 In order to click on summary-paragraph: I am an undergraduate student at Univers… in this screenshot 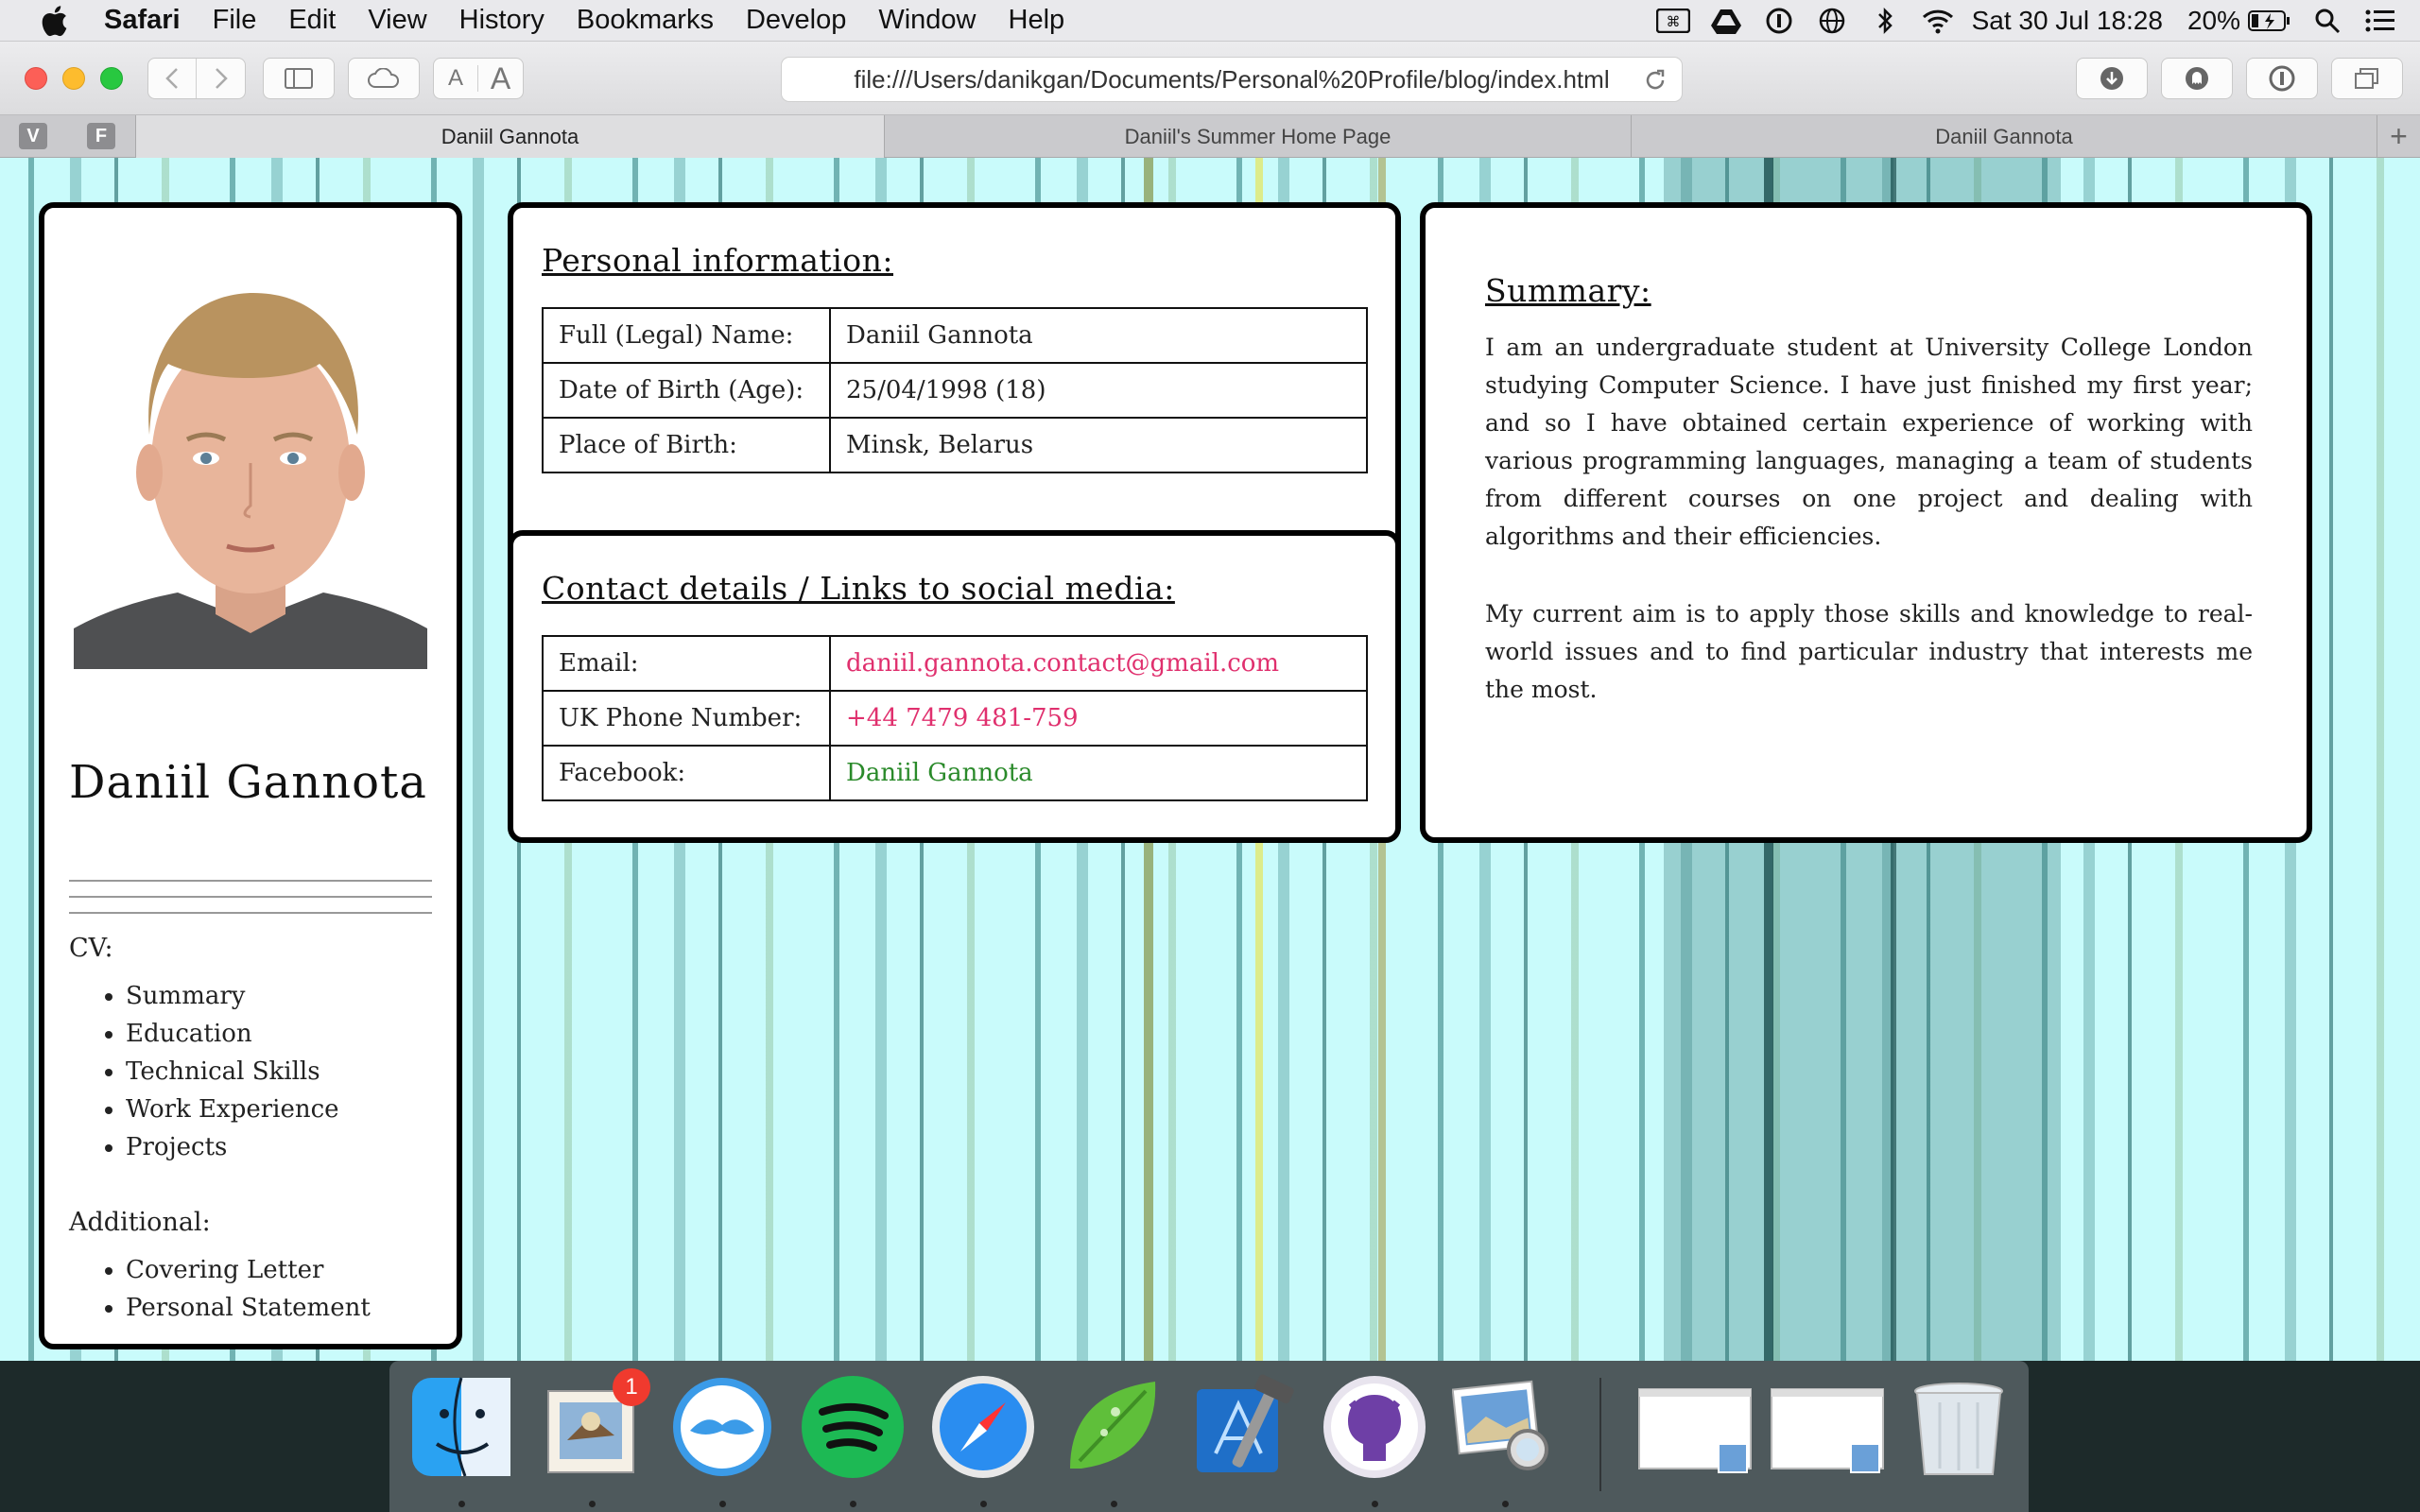, I will do `click(1869, 442)`.